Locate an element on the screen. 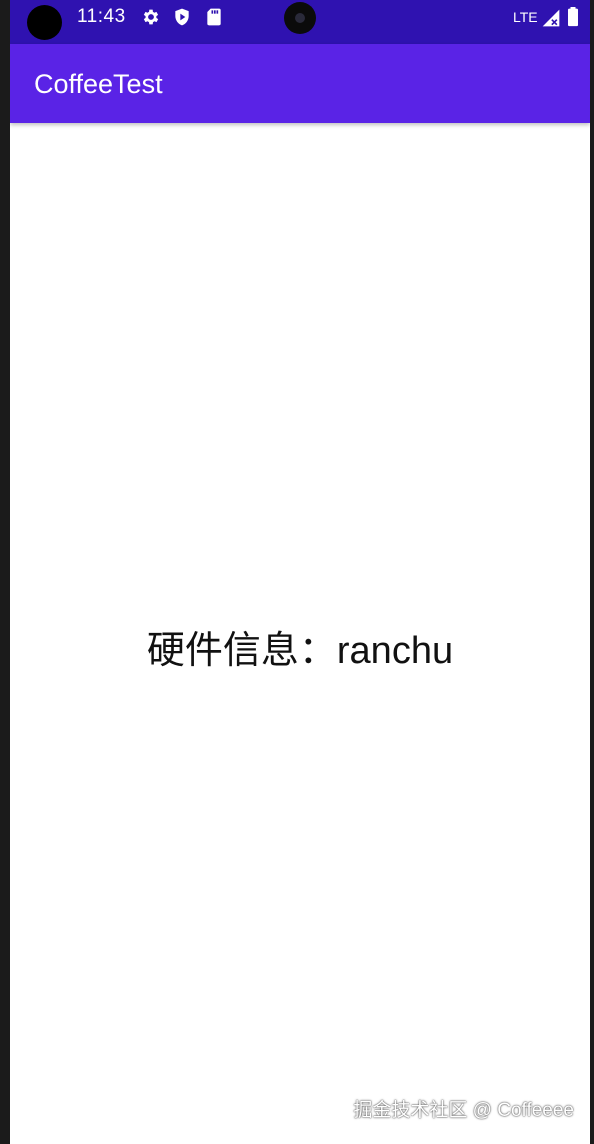 The image size is (594, 1144). app-bar: CoffeeTest is located at coordinates (300, 83).